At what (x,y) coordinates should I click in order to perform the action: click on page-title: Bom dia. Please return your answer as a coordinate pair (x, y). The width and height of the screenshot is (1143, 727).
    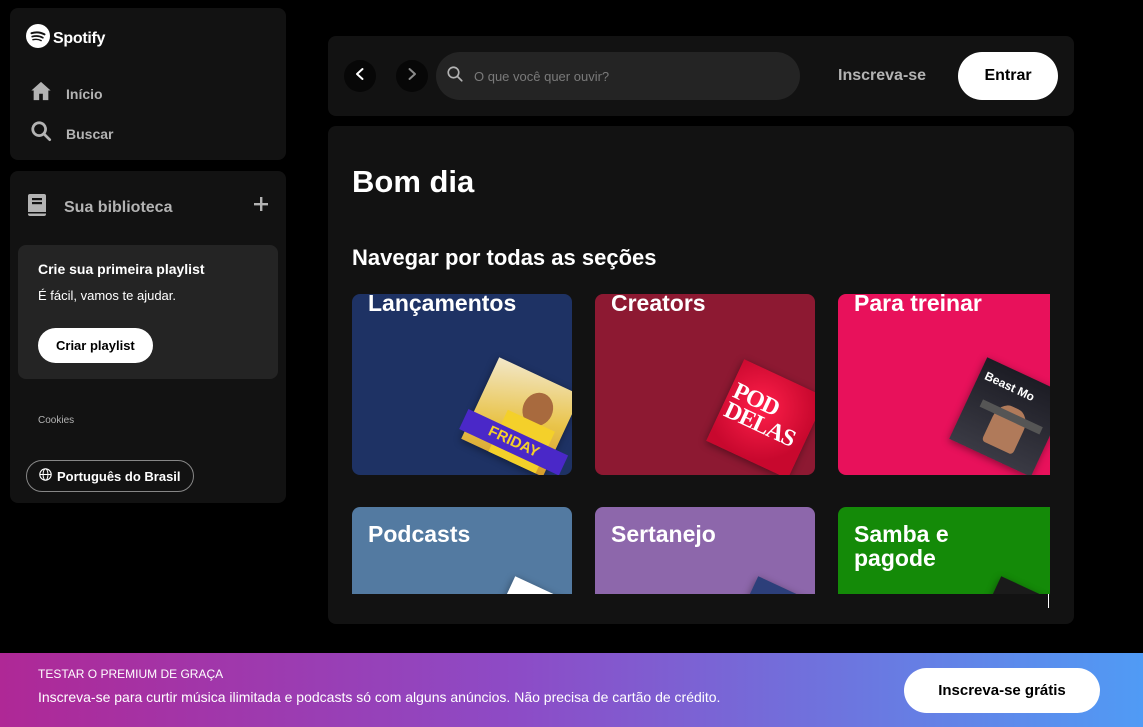
    Looking at the image, I should click on (413, 181).